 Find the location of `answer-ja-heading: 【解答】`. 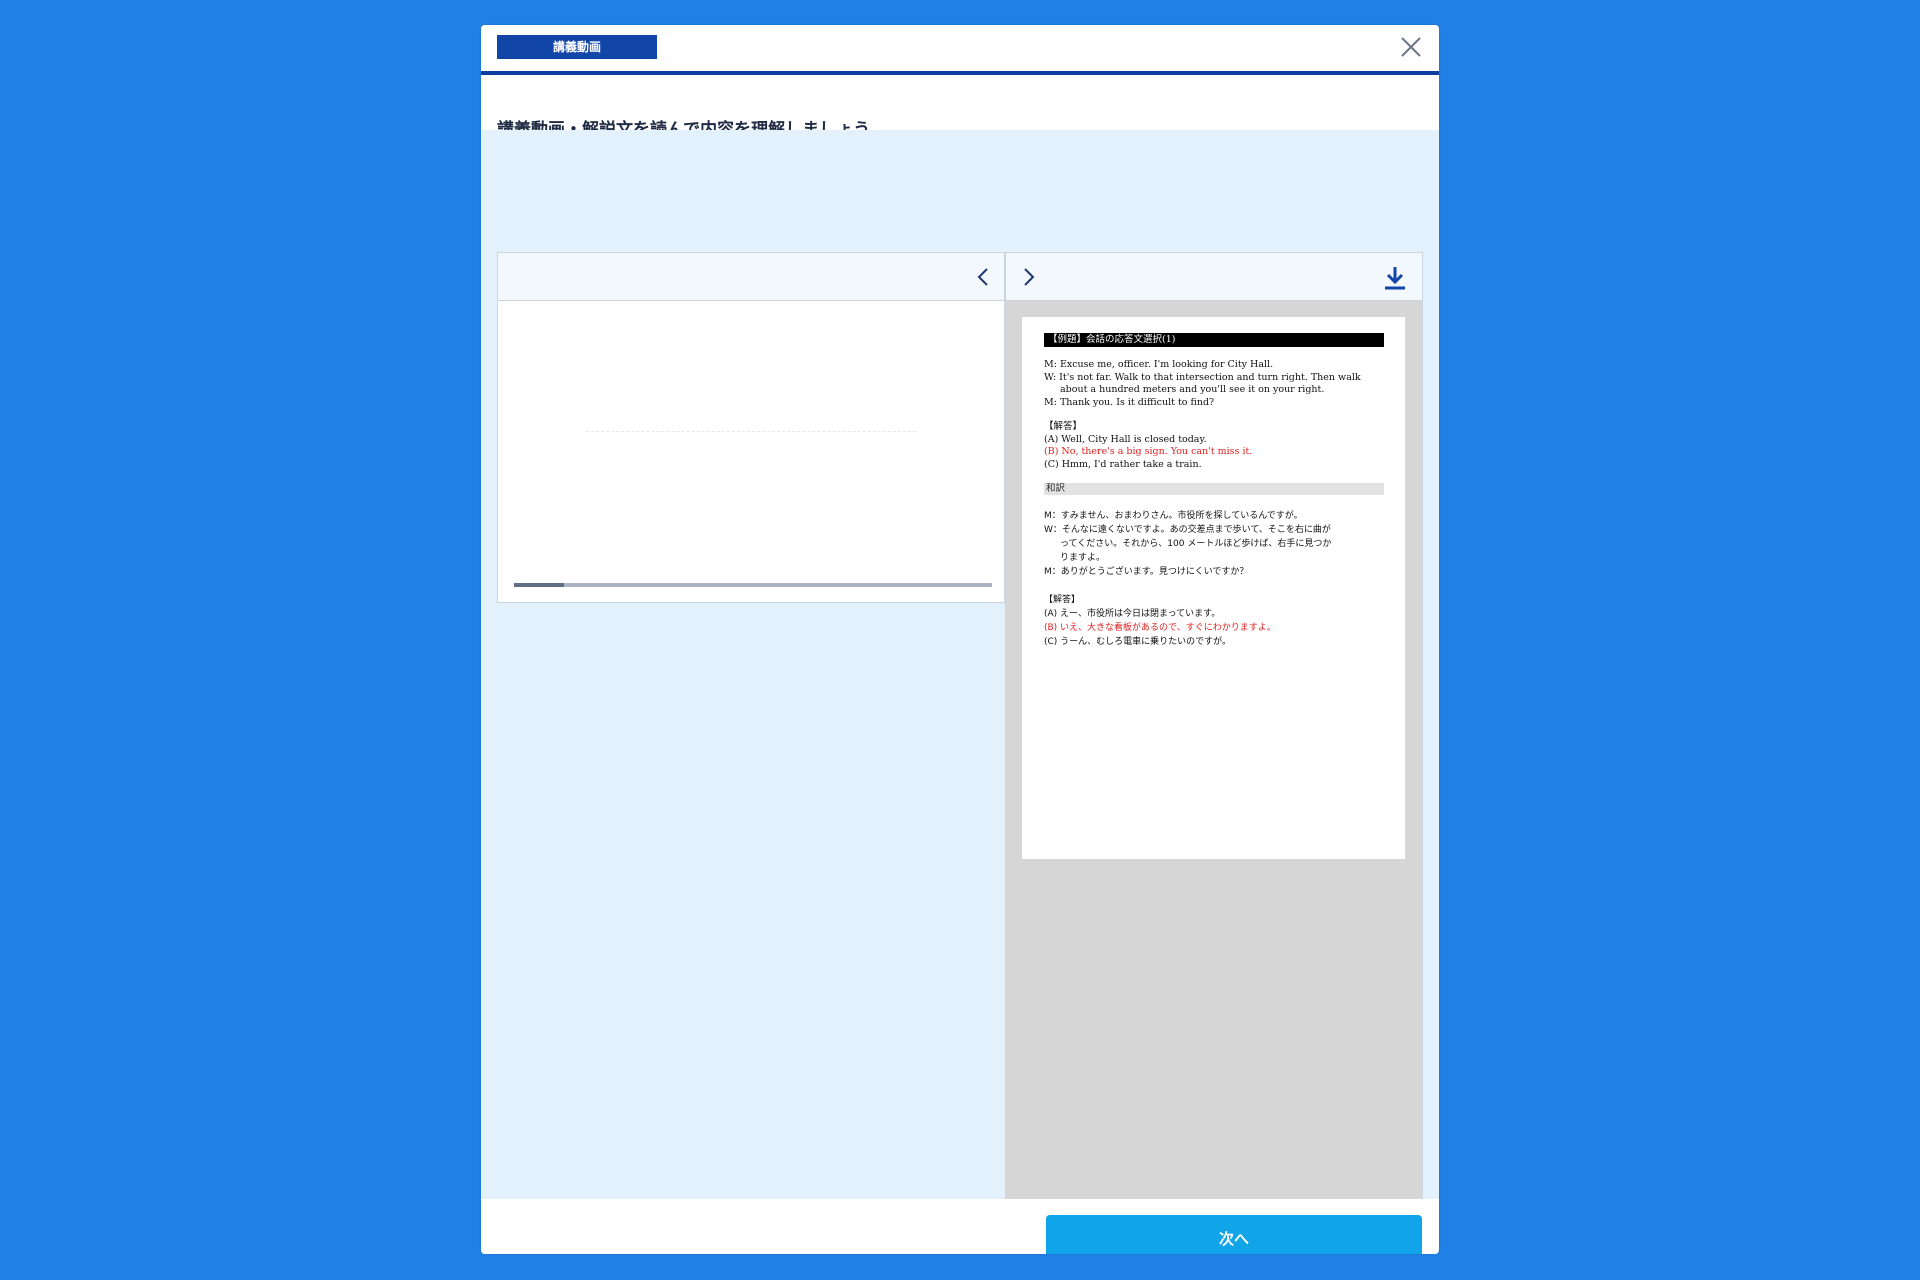

answer-ja-heading: 【解答】 is located at coordinates (1062, 600).